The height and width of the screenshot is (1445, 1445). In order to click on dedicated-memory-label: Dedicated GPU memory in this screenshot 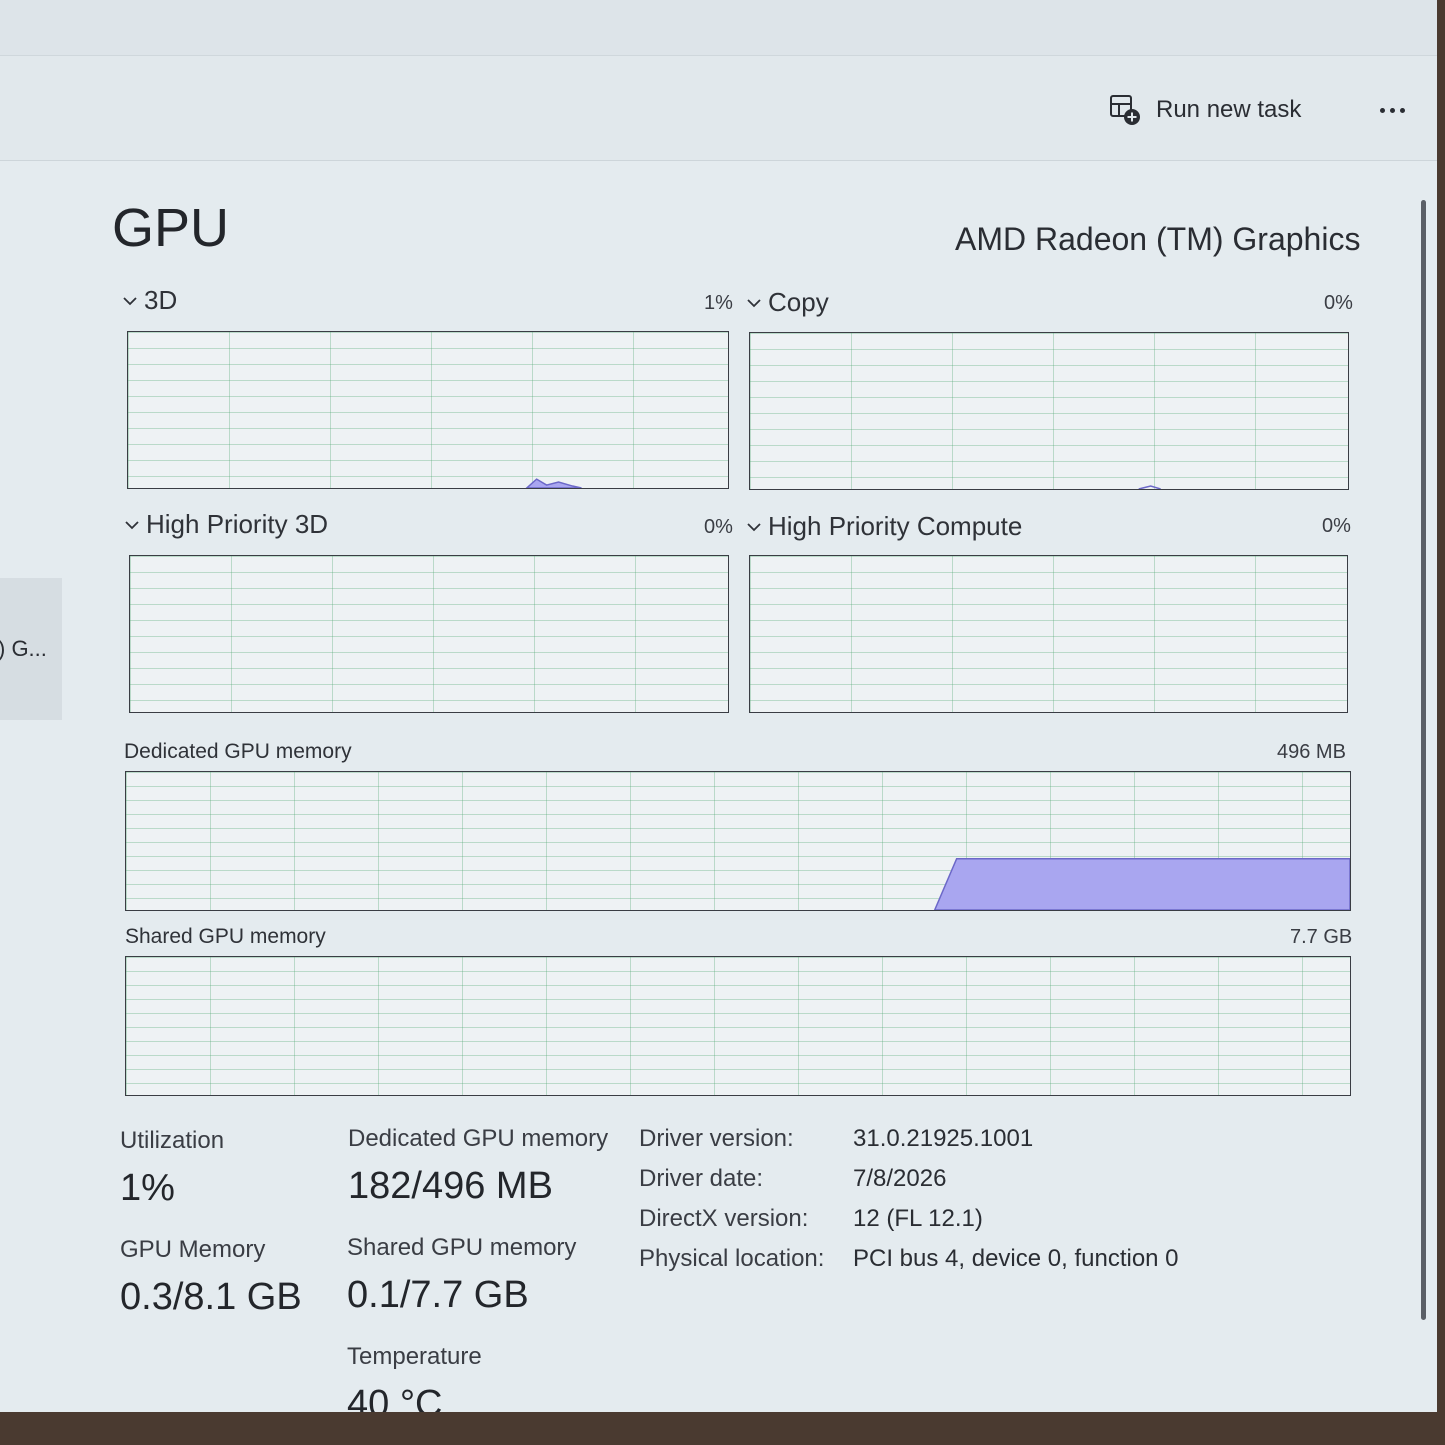, I will do `click(478, 1138)`.